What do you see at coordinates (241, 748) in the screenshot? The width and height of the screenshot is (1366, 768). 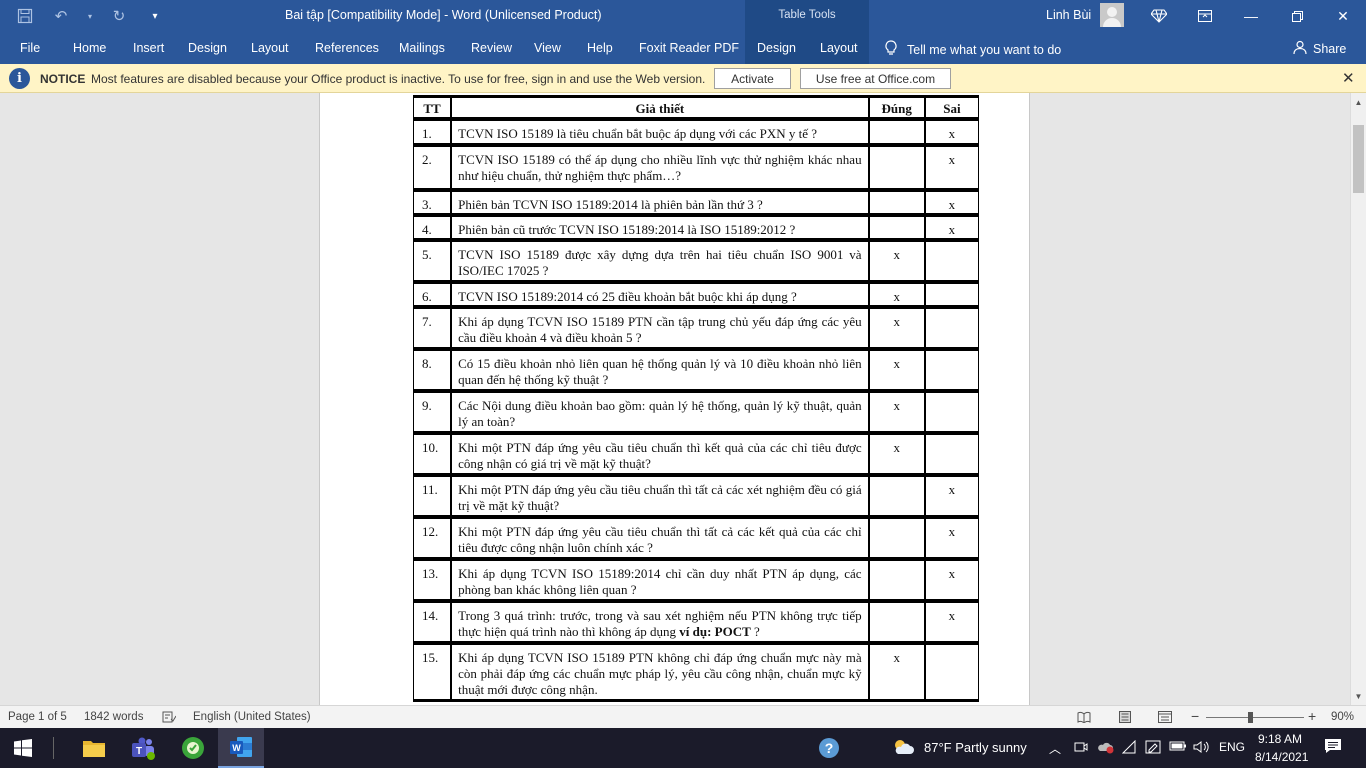 I see `word-taskbar-icon: W` at bounding box center [241, 748].